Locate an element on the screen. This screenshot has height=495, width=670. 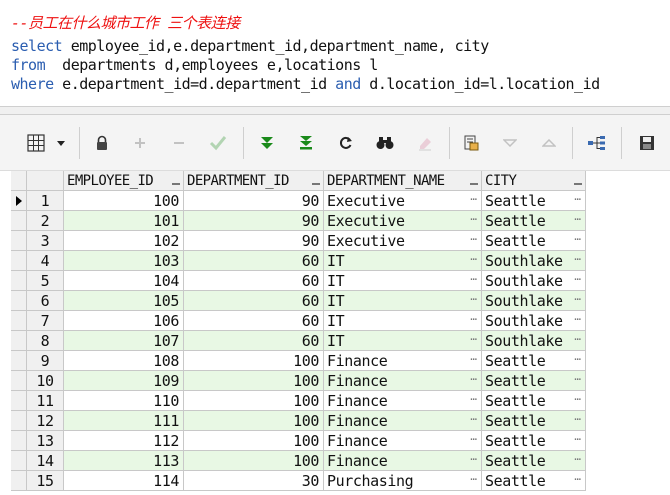
row-number-cell: 14 is located at coordinates (45, 461).